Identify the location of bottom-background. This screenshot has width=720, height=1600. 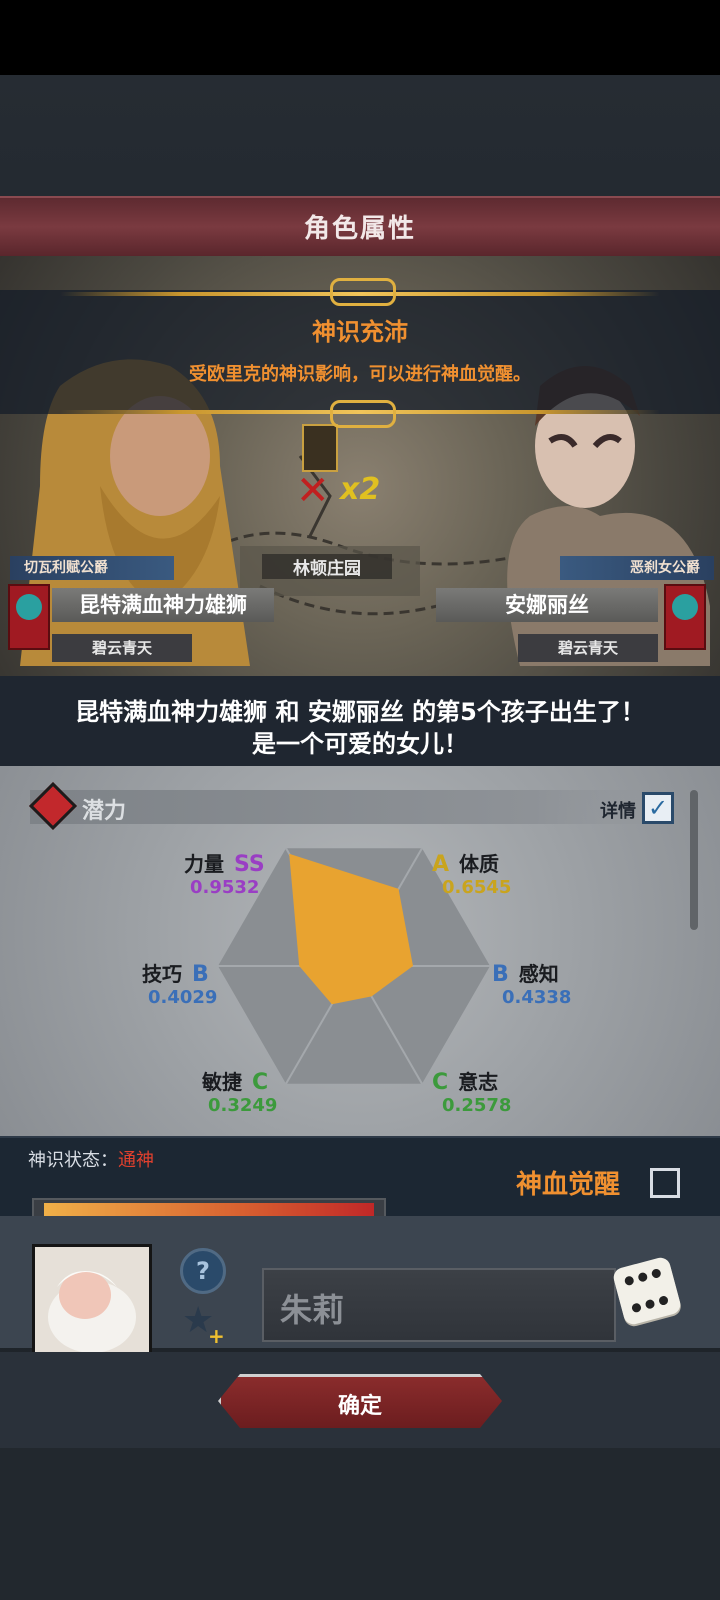
(360, 1524).